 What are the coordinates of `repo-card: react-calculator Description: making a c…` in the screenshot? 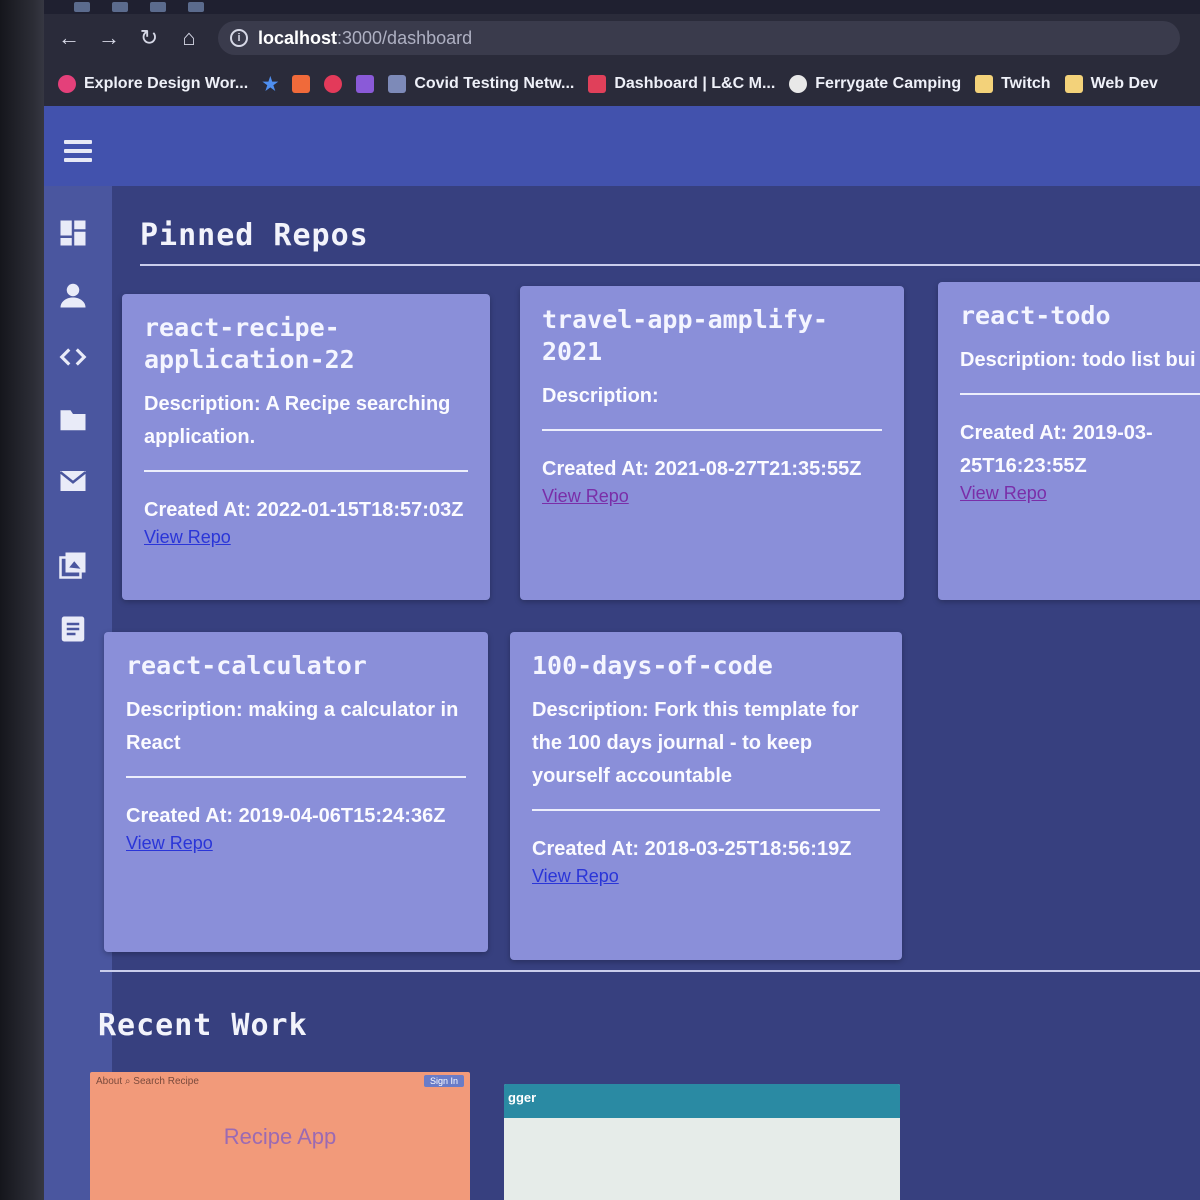 It's located at (296, 792).